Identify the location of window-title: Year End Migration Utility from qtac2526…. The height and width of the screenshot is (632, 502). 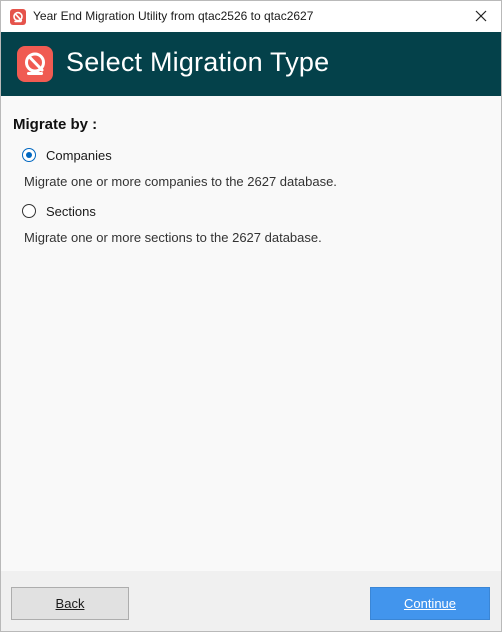
(173, 16).